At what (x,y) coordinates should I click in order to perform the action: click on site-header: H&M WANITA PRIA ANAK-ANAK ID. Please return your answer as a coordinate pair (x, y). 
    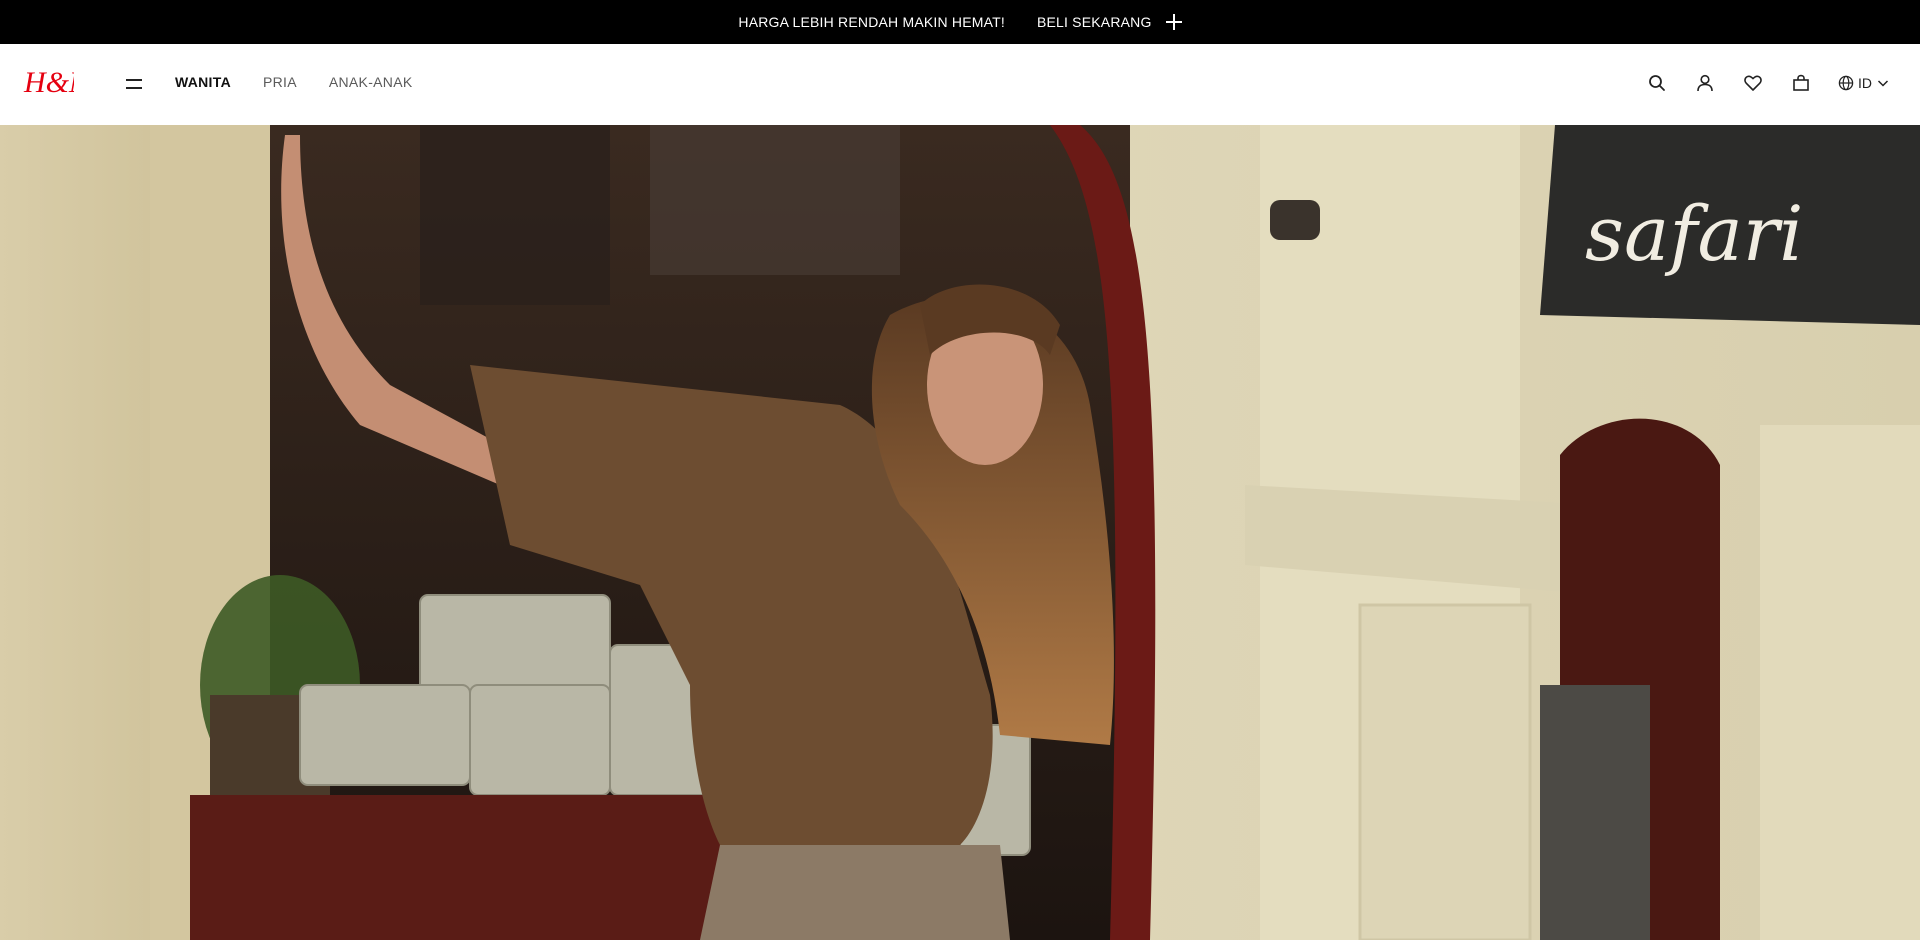
    Looking at the image, I should click on (960, 84).